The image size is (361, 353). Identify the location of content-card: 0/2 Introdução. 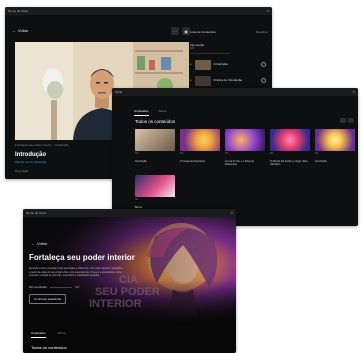
(155, 146).